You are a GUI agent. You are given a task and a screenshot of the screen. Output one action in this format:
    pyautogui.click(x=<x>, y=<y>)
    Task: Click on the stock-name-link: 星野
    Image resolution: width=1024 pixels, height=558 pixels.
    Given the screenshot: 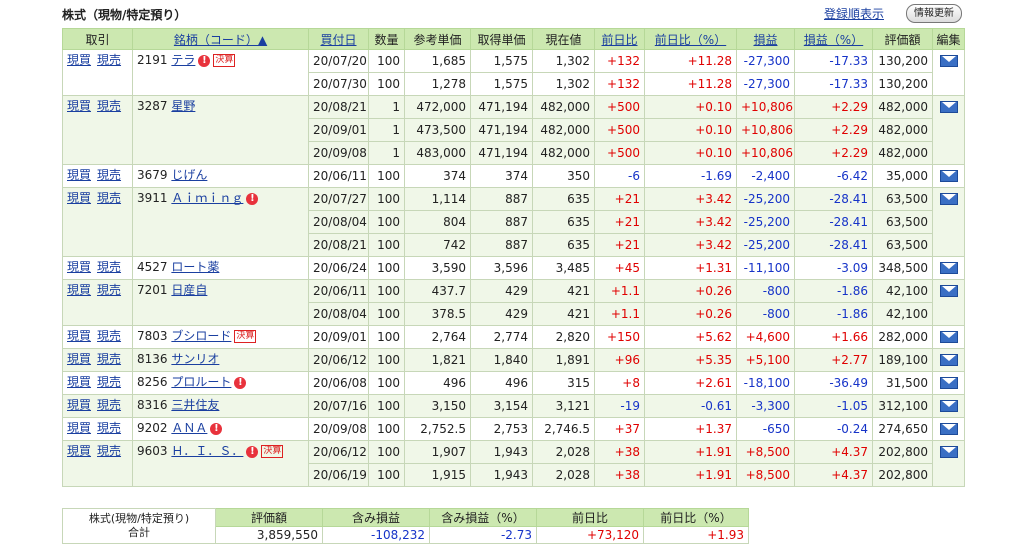 What is the action you would take?
    pyautogui.click(x=183, y=106)
    